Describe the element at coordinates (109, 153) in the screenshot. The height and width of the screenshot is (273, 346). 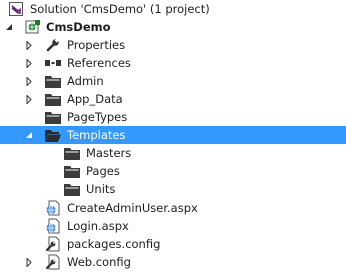
I see `item-label: Masters` at that location.